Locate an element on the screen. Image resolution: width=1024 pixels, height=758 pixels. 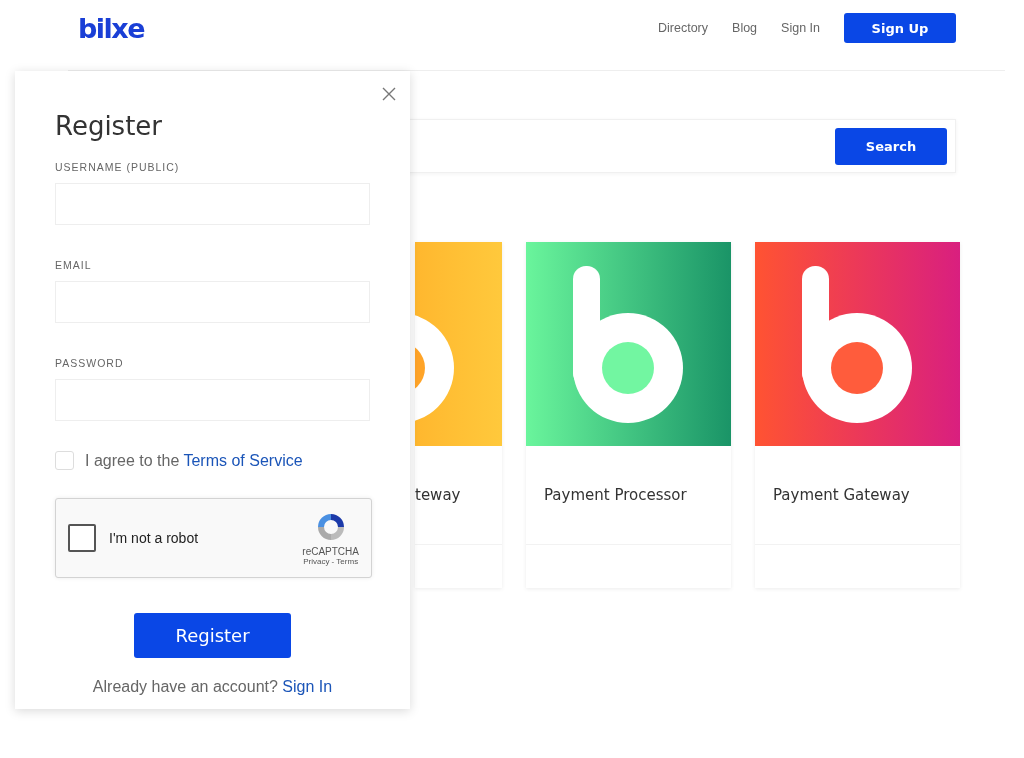
nav-link: Blog is located at coordinates (745, 28).